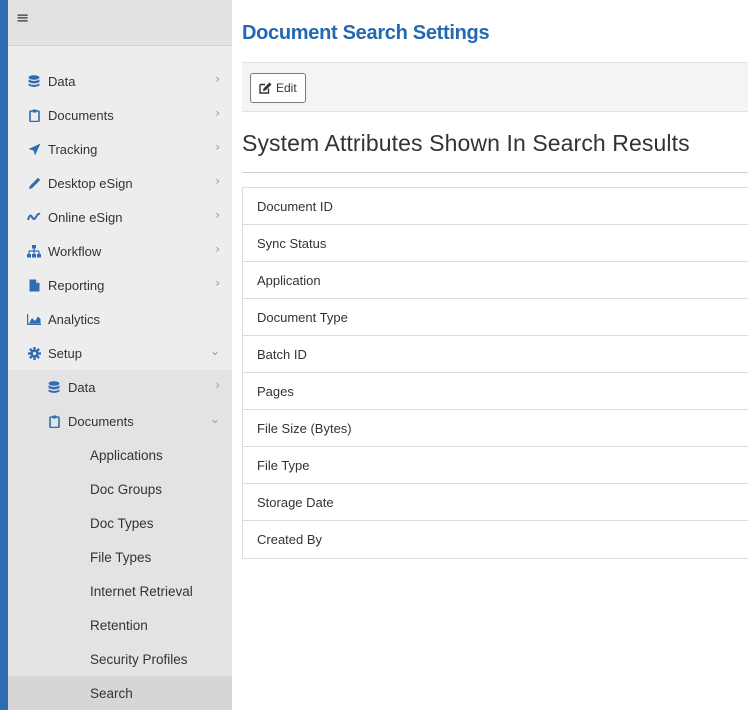 This screenshot has height=710, width=748. I want to click on sidebar-item-label: Setup, so click(65, 353).